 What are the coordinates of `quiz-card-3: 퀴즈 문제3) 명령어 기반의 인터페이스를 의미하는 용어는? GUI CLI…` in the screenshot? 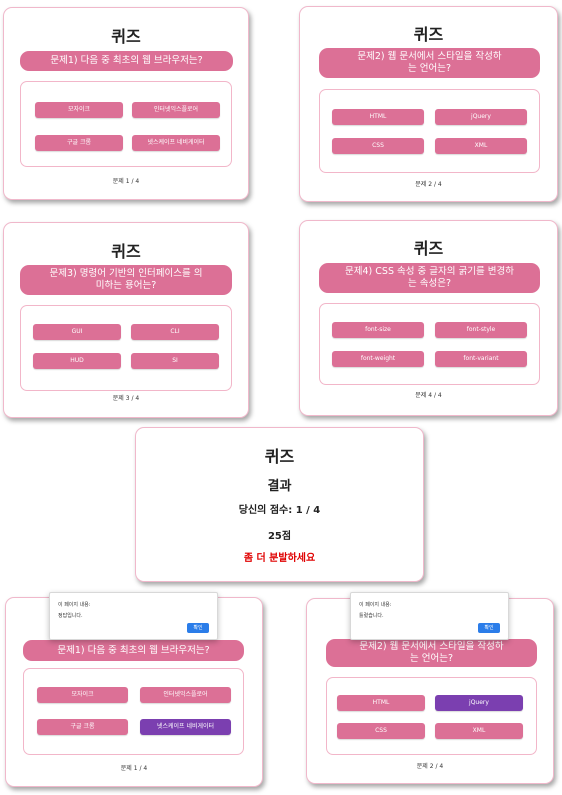 It's located at (126, 320).